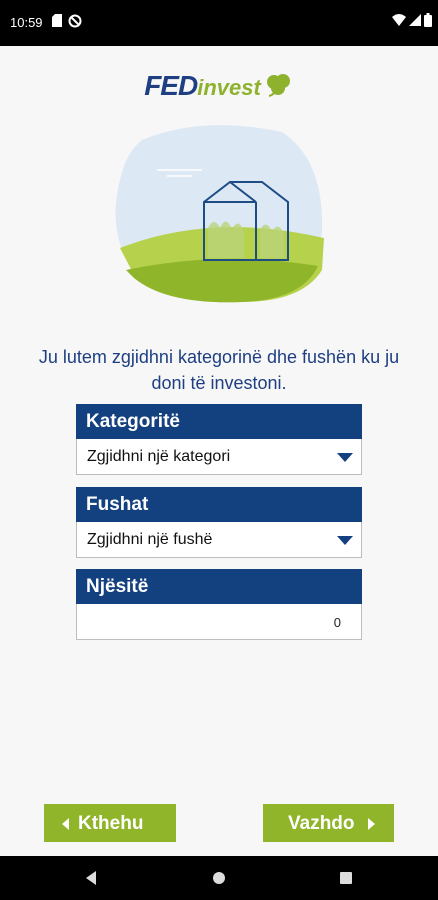 This screenshot has width=438, height=900. I want to click on fields-dropdown: Zgjidhni një fushë, so click(219, 540).